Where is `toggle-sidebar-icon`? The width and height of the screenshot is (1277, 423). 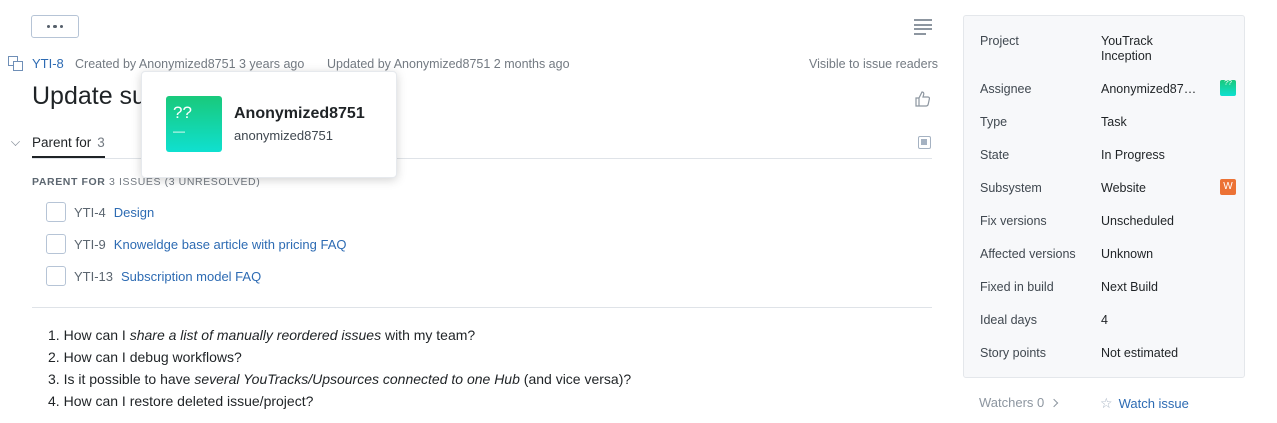
toggle-sidebar-icon is located at coordinates (923, 27).